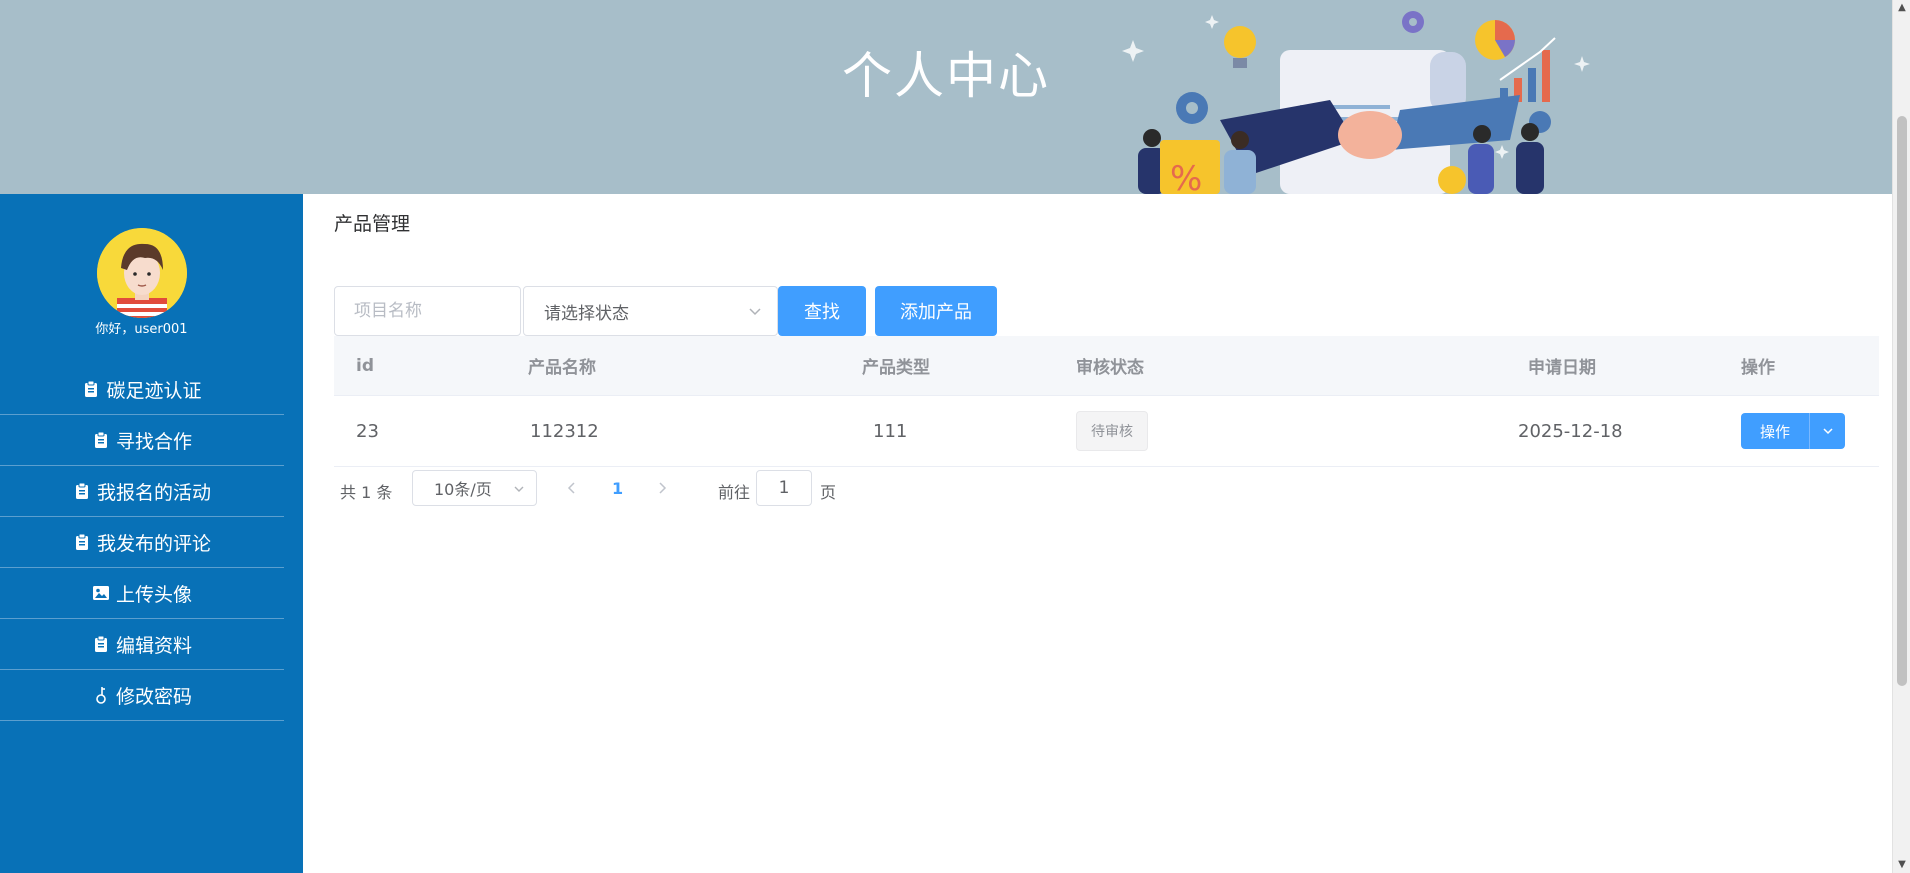  I want to click on add-product-button: 添加产品, so click(936, 311).